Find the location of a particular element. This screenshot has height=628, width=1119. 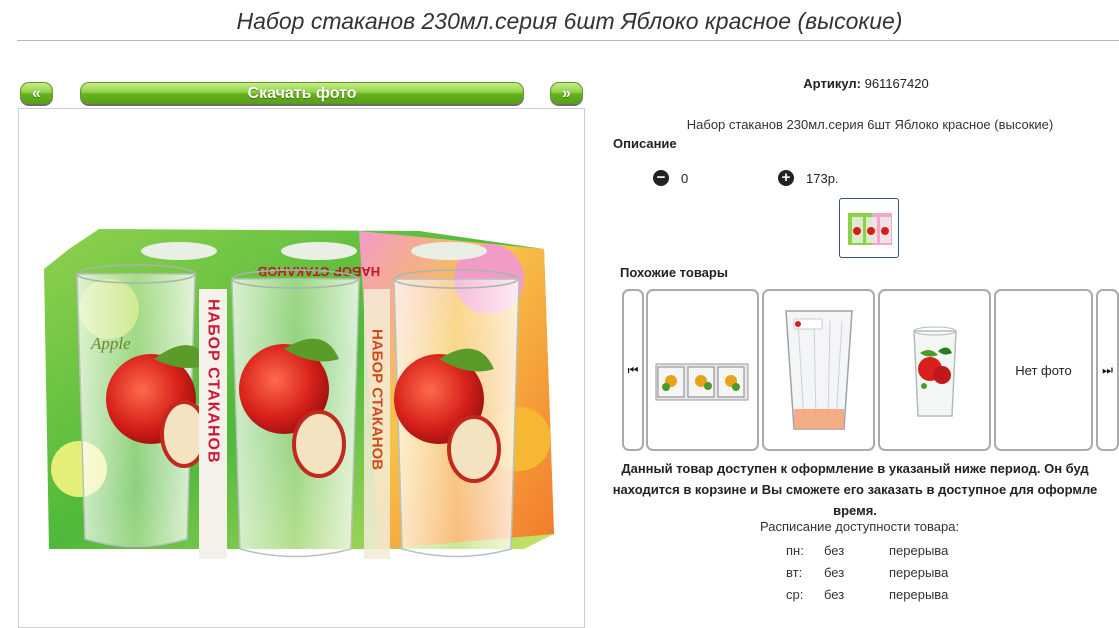

add-to-cart-control: + 173р. is located at coordinates (808, 178).